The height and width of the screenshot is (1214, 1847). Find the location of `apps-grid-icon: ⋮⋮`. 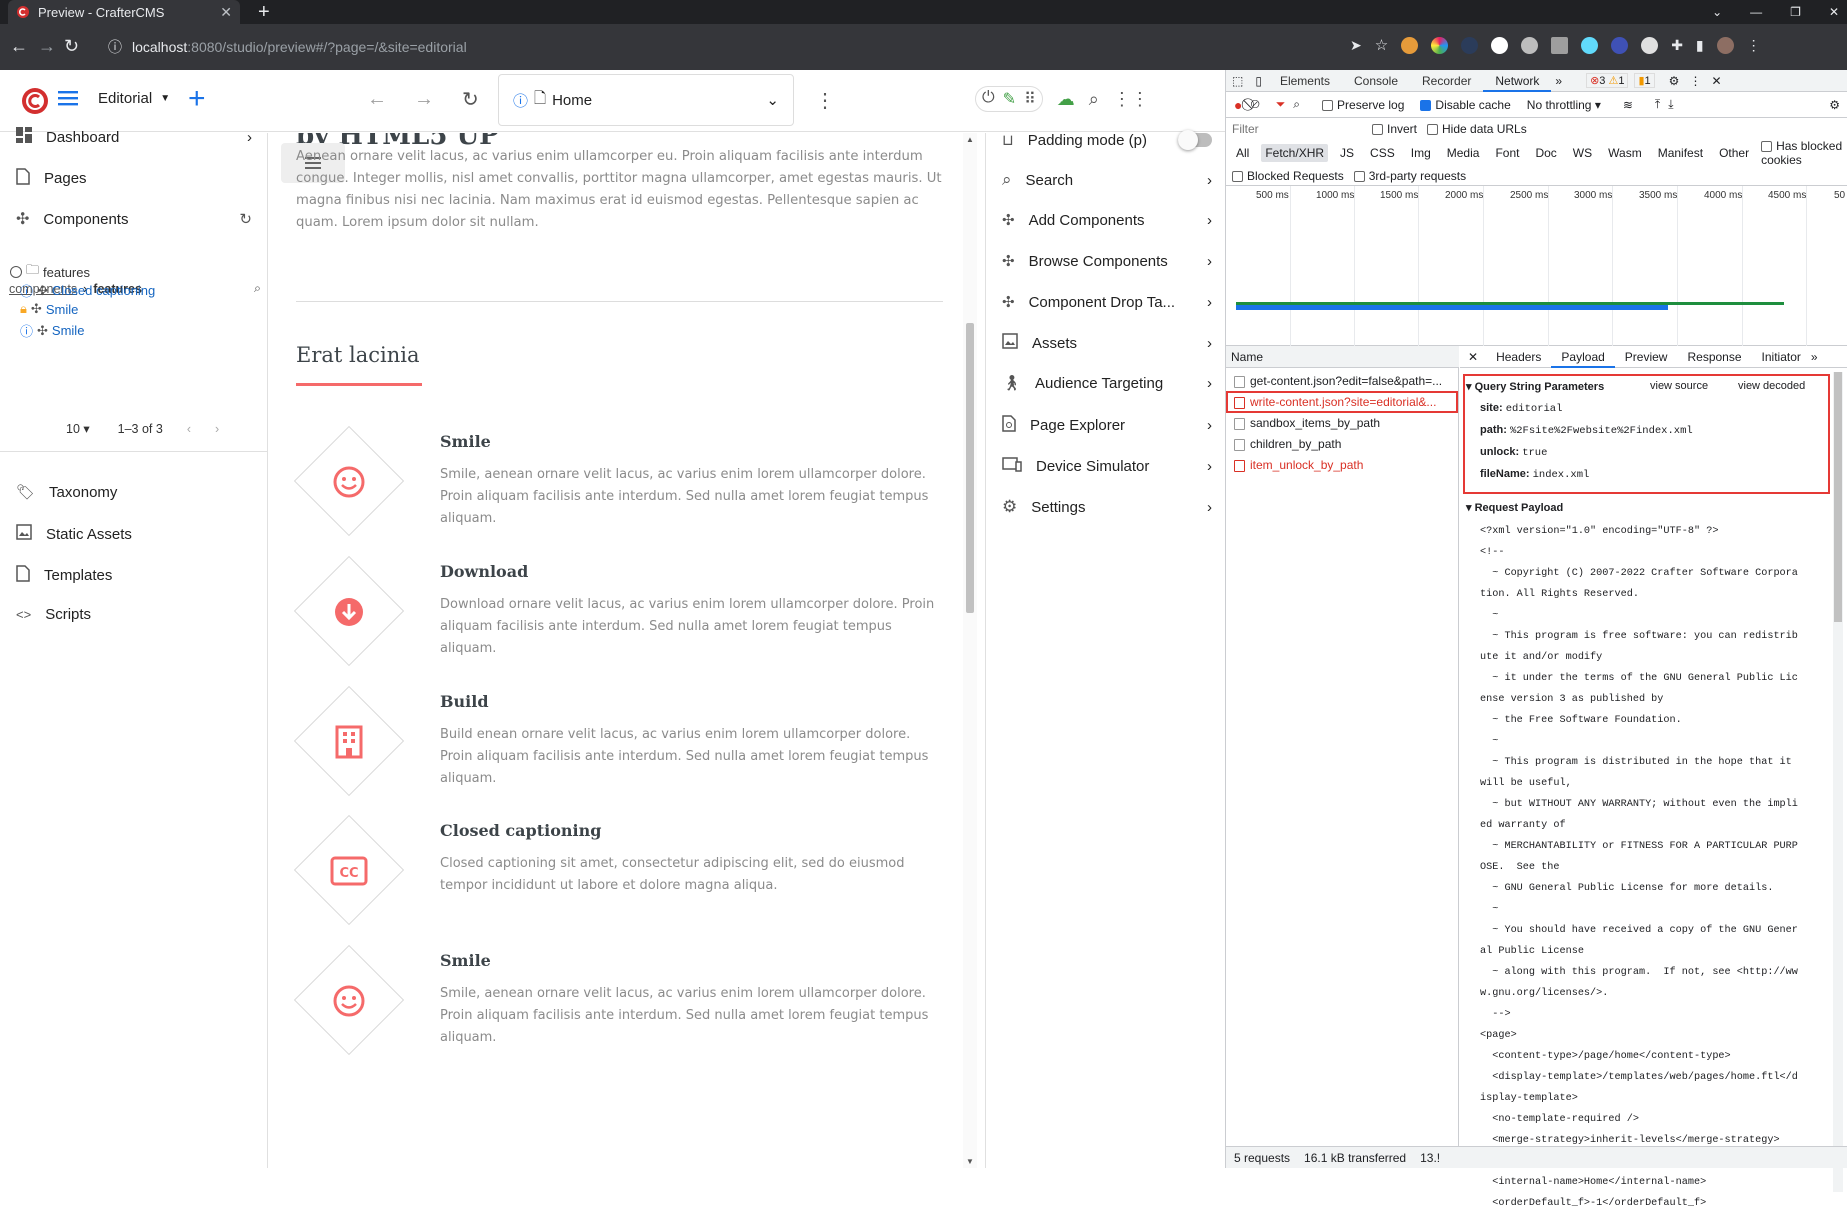

apps-grid-icon: ⋮⋮ is located at coordinates (1131, 99).